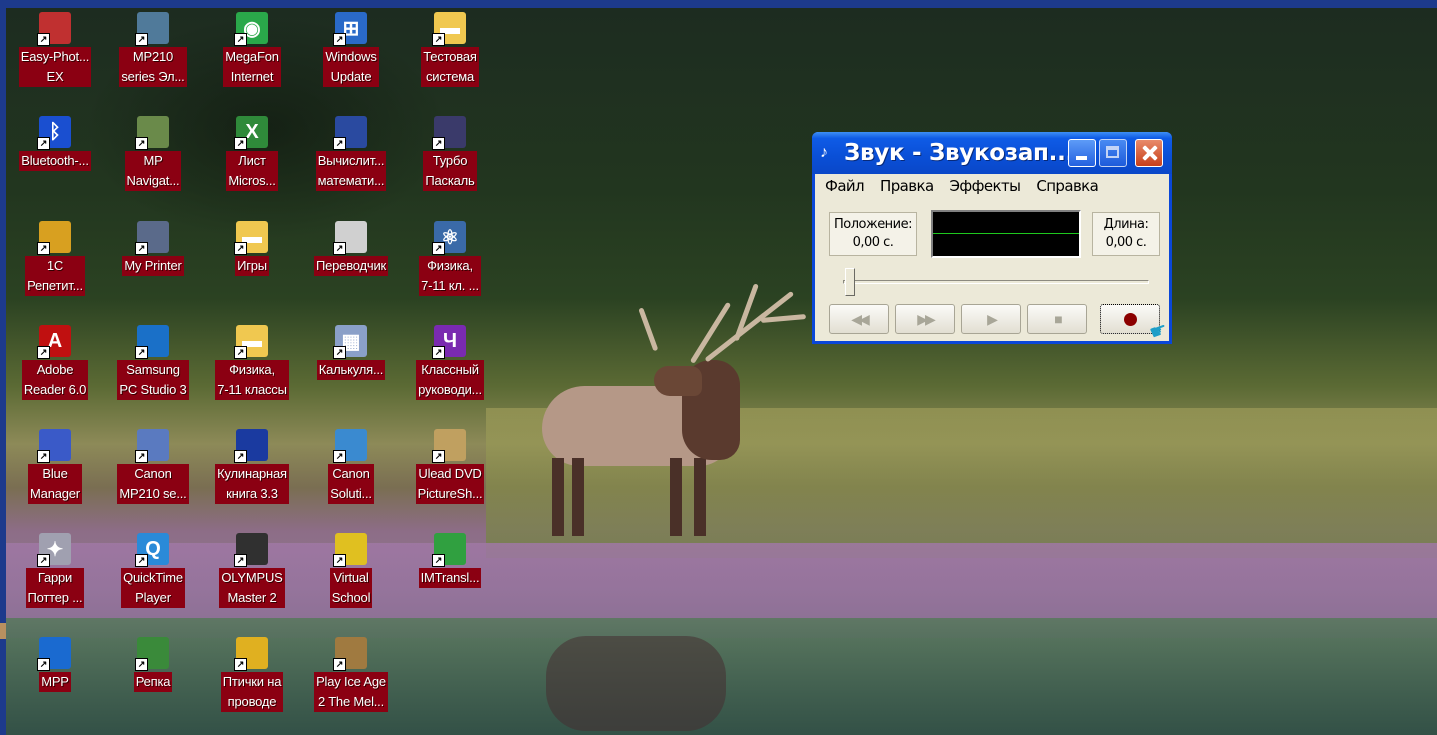  What do you see at coordinates (153, 372) in the screenshot?
I see `desktop-icon: ↗ Samsung PC Studio 3` at bounding box center [153, 372].